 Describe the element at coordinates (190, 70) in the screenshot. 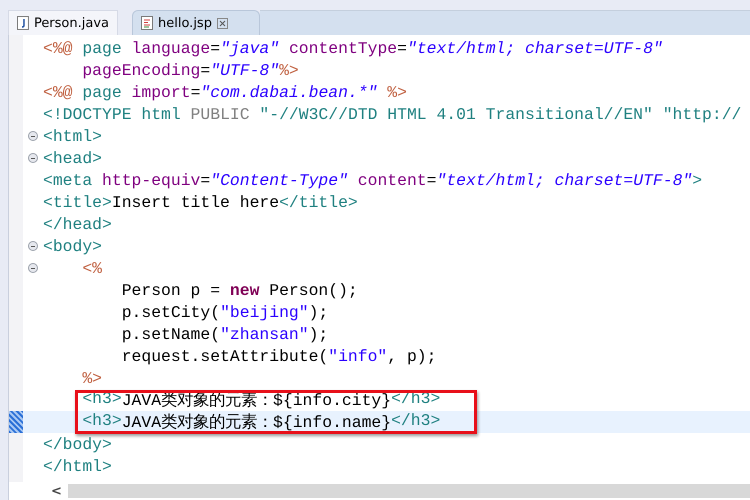

I see `code-line: pageEncoding="UTF-8"%>` at that location.